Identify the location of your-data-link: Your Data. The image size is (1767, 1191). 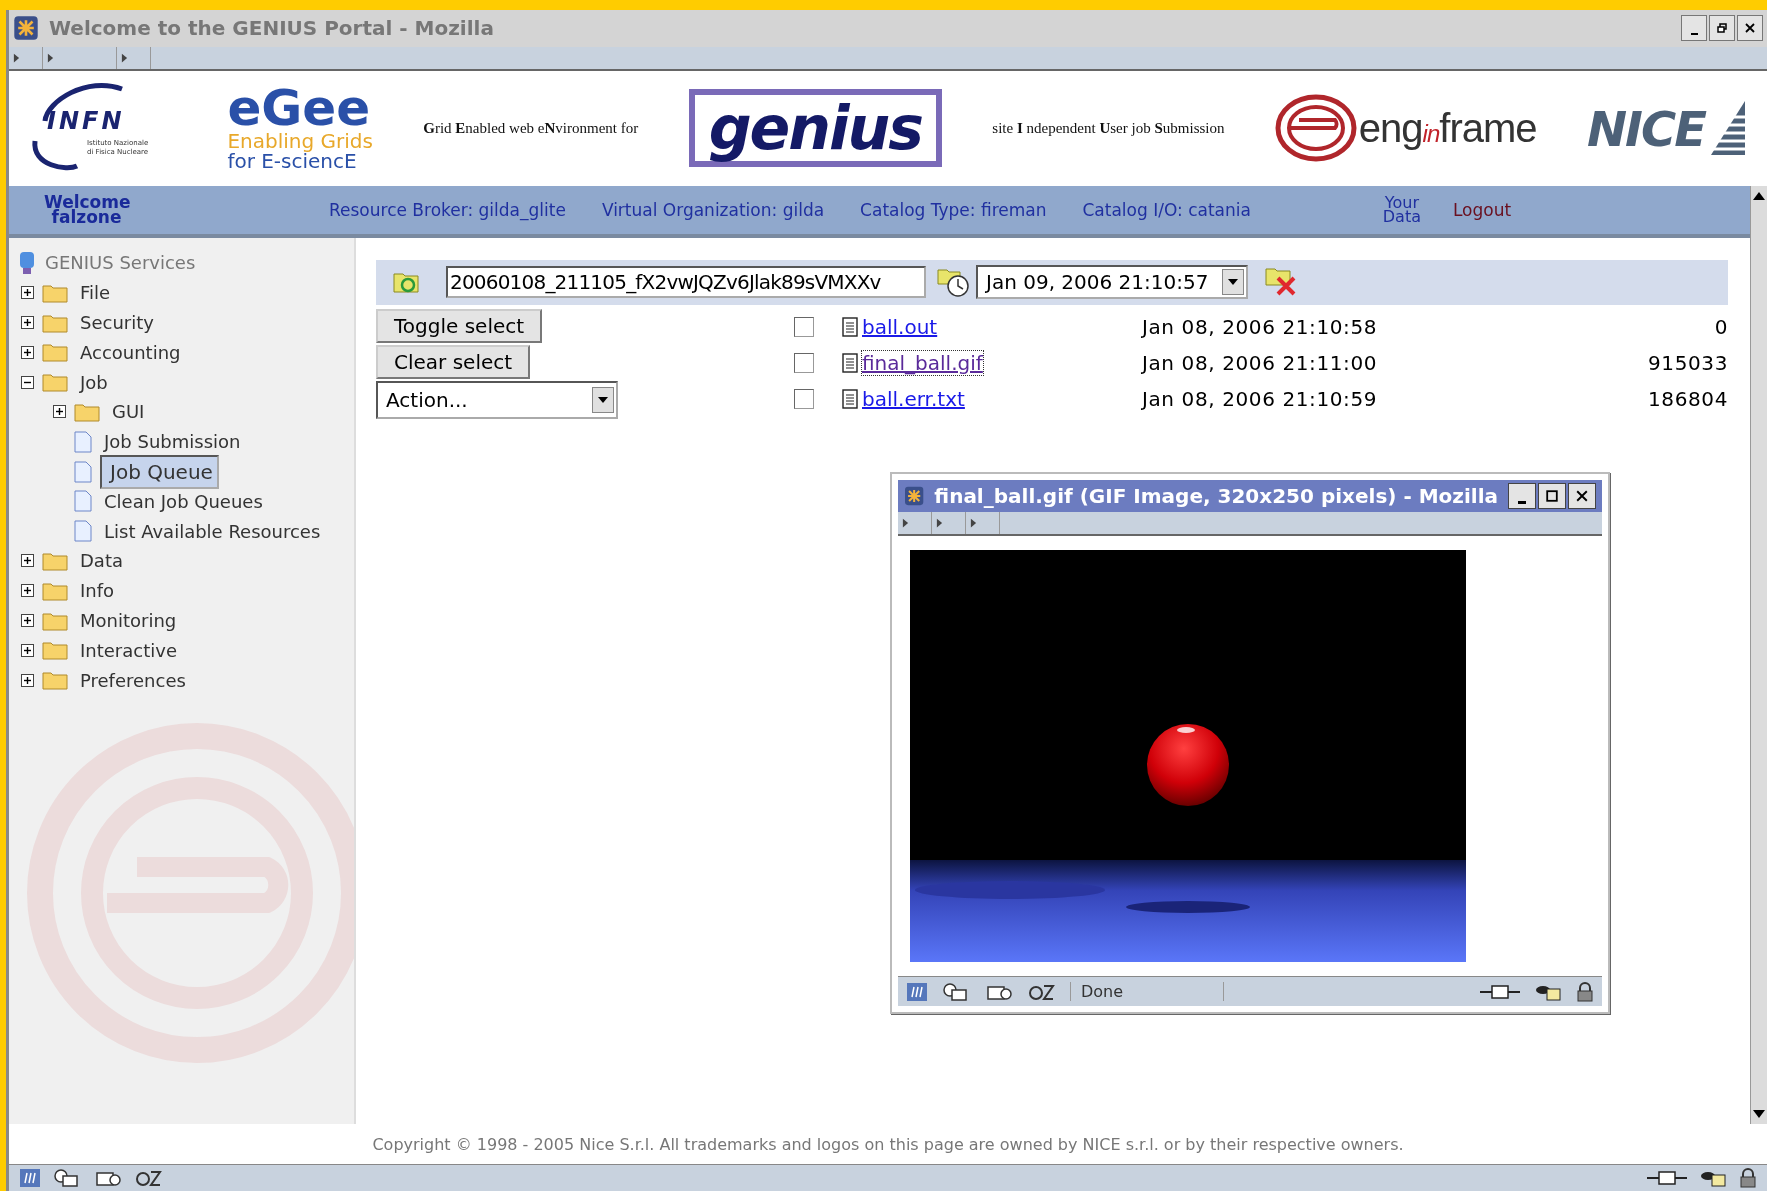
(1401, 210).